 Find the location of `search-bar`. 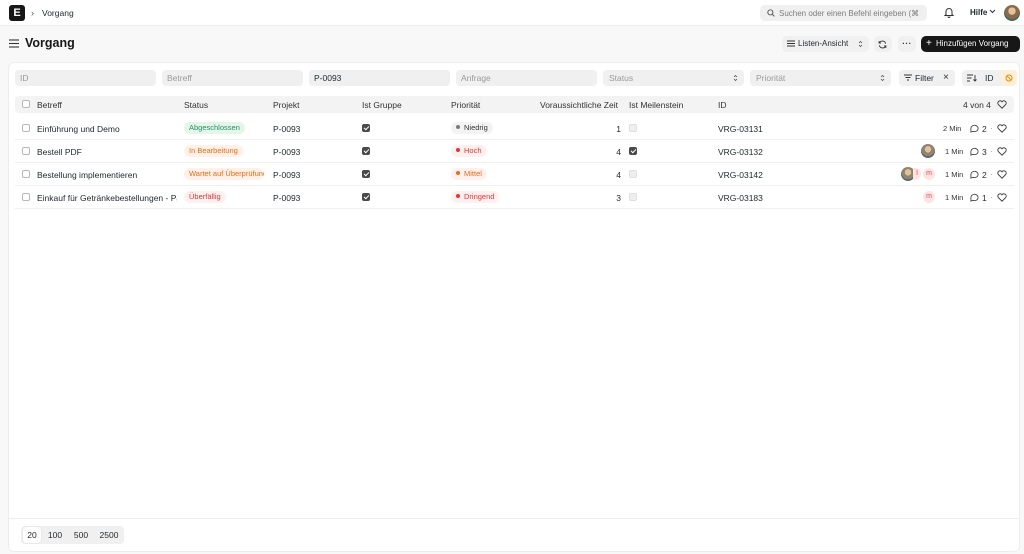

search-bar is located at coordinates (843, 13).